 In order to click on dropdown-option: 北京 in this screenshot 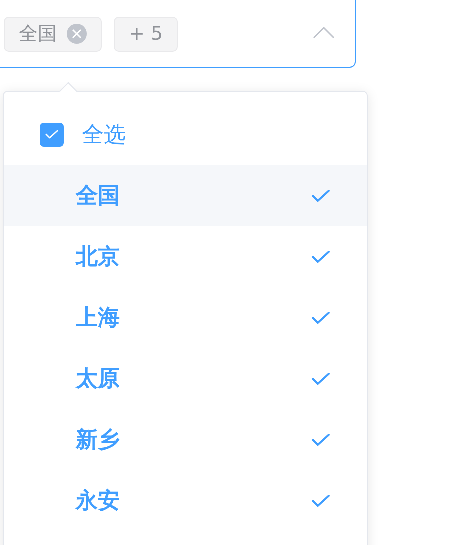, I will do `click(185, 256)`.